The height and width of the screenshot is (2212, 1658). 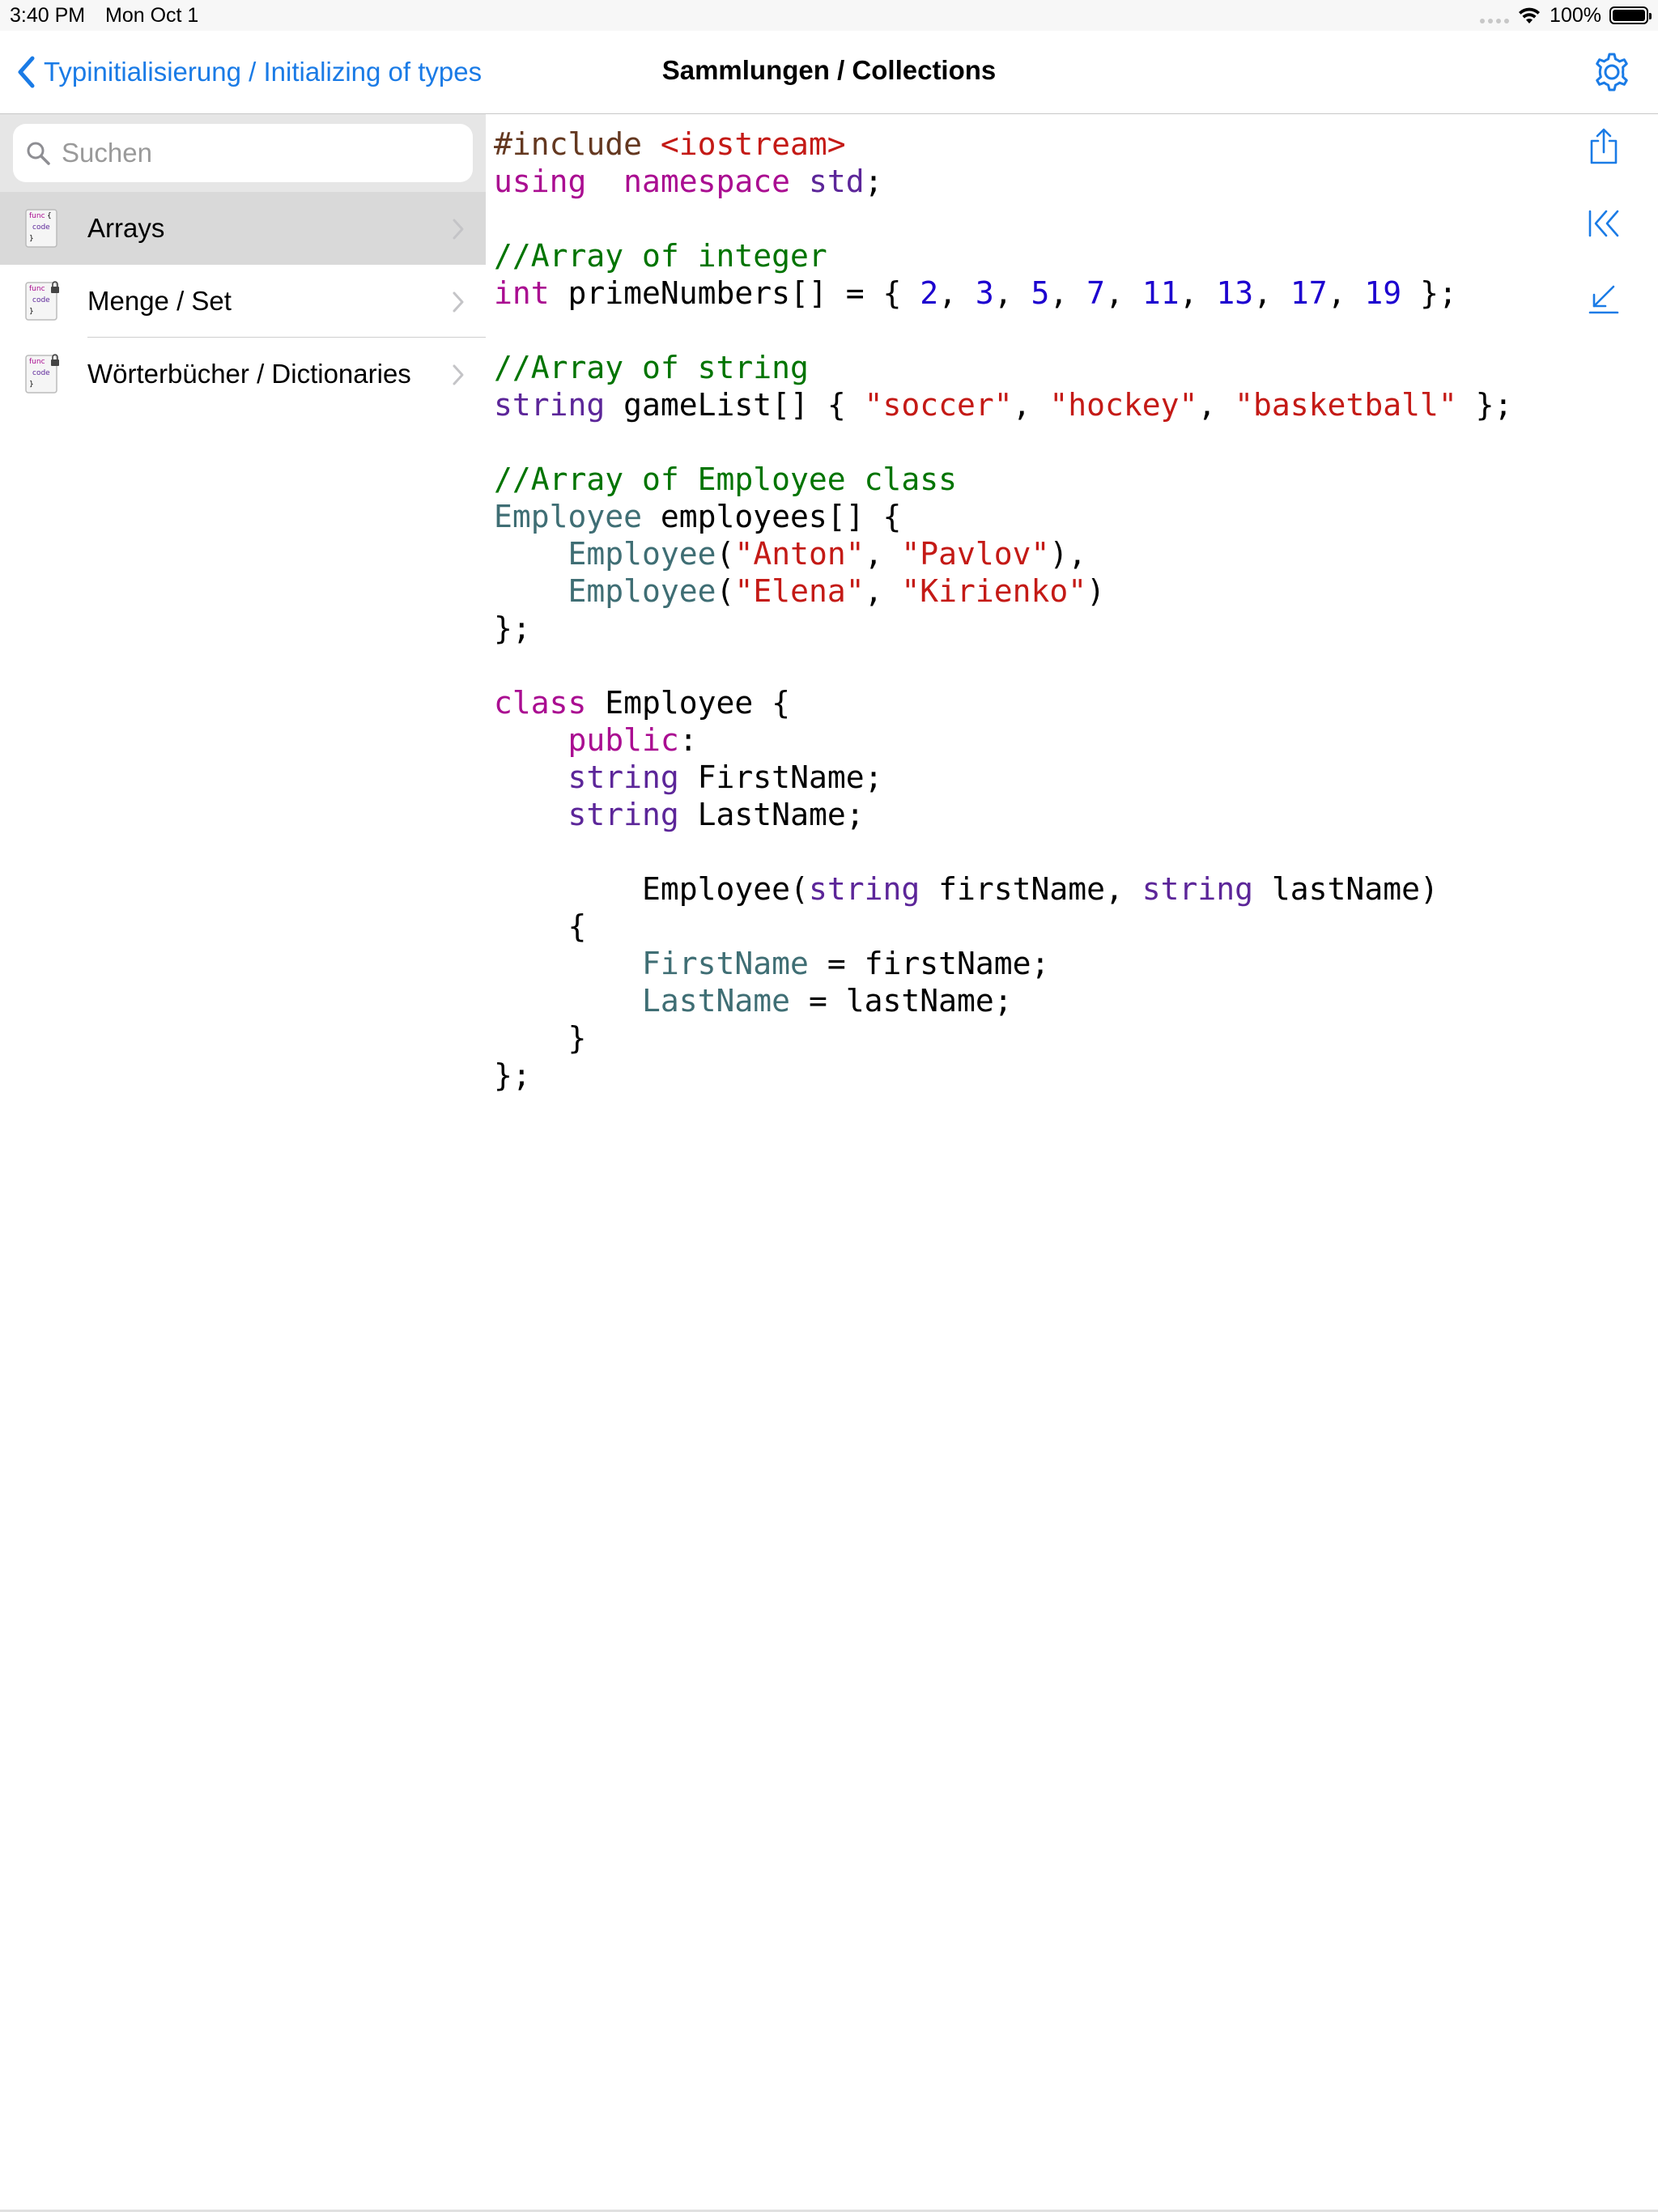 I want to click on list-item-label: Wörterbücher / Dictionaries, so click(x=249, y=374).